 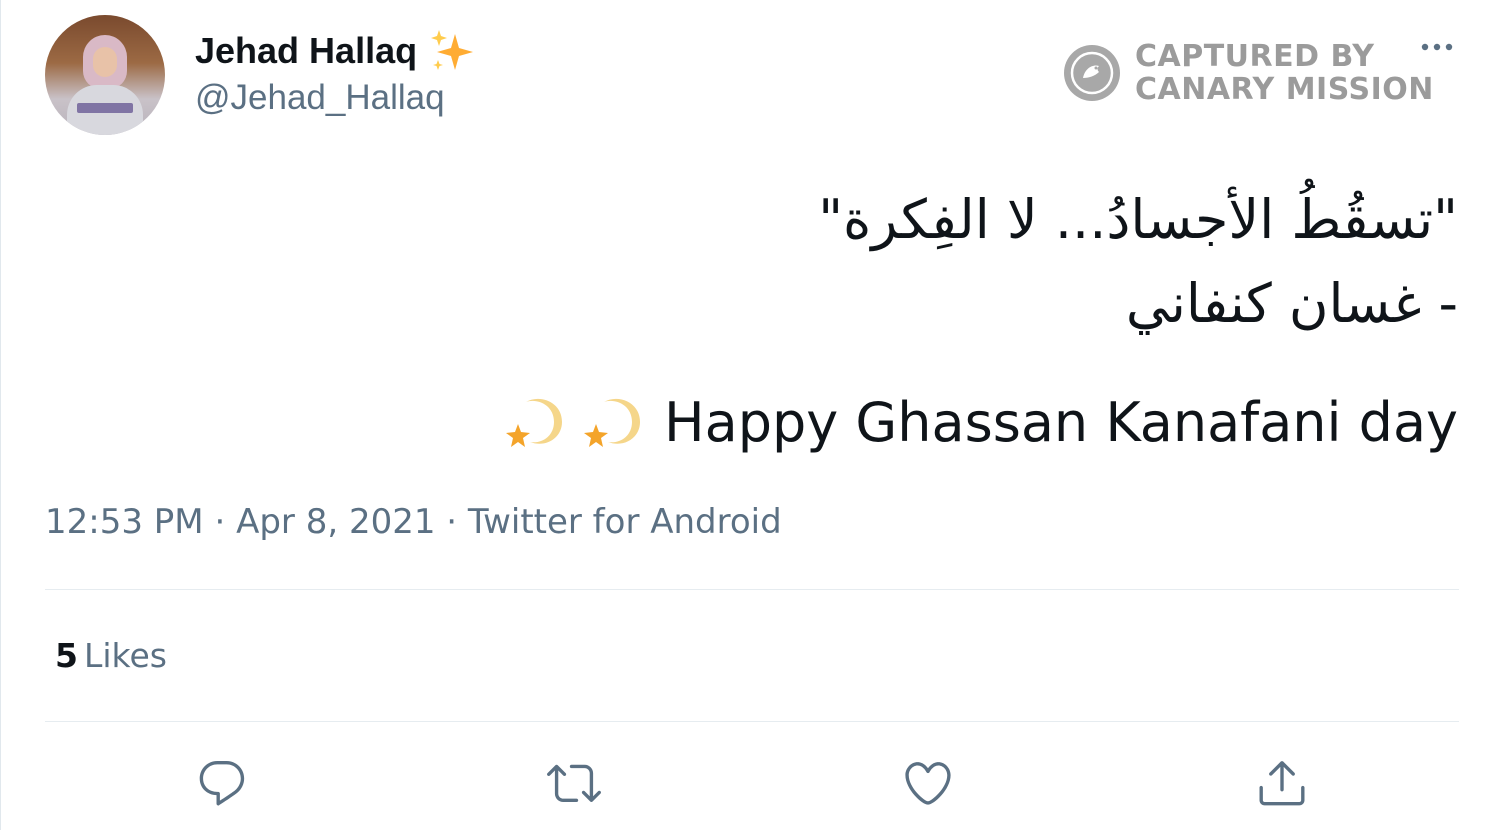 I want to click on watermark-line-2: CANARY MISSION, so click(x=1284, y=89).